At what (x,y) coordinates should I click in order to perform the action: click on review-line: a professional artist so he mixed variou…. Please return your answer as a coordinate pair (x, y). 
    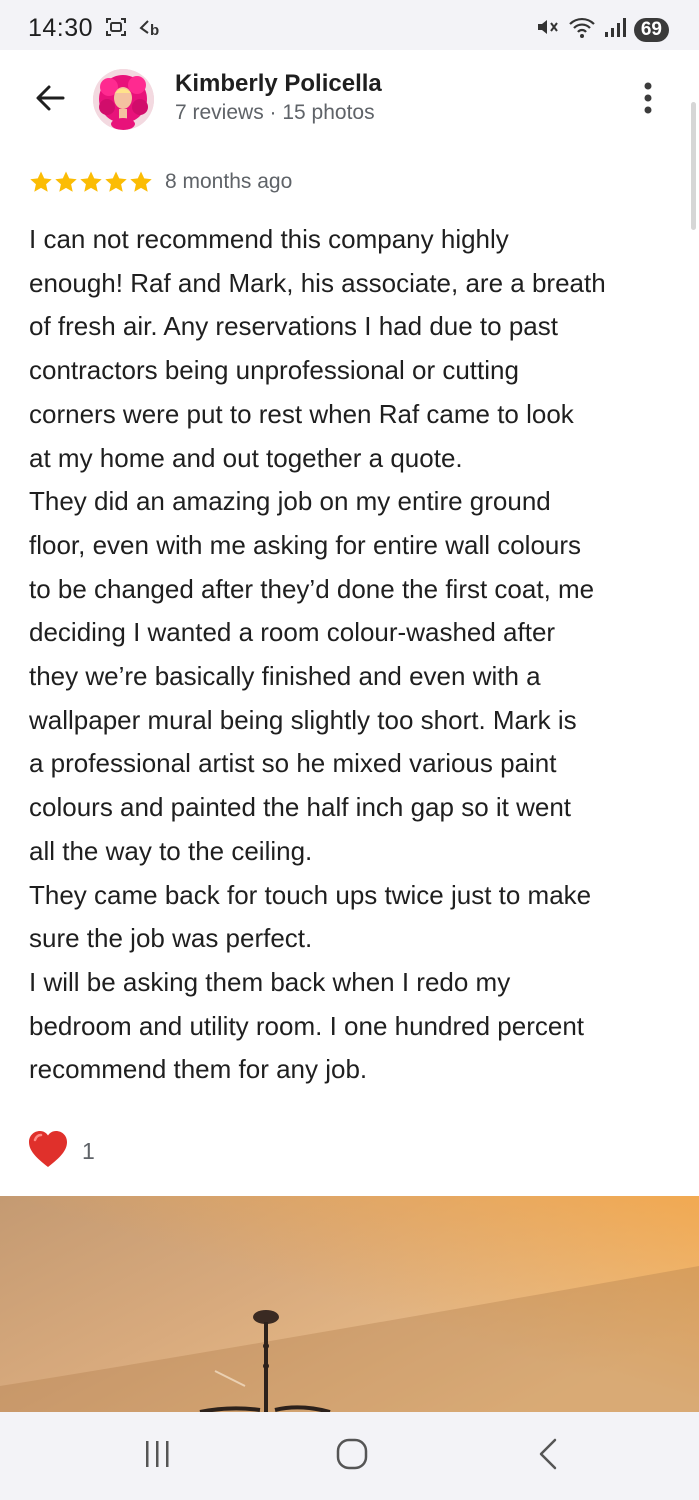
    Looking at the image, I should click on (293, 763).